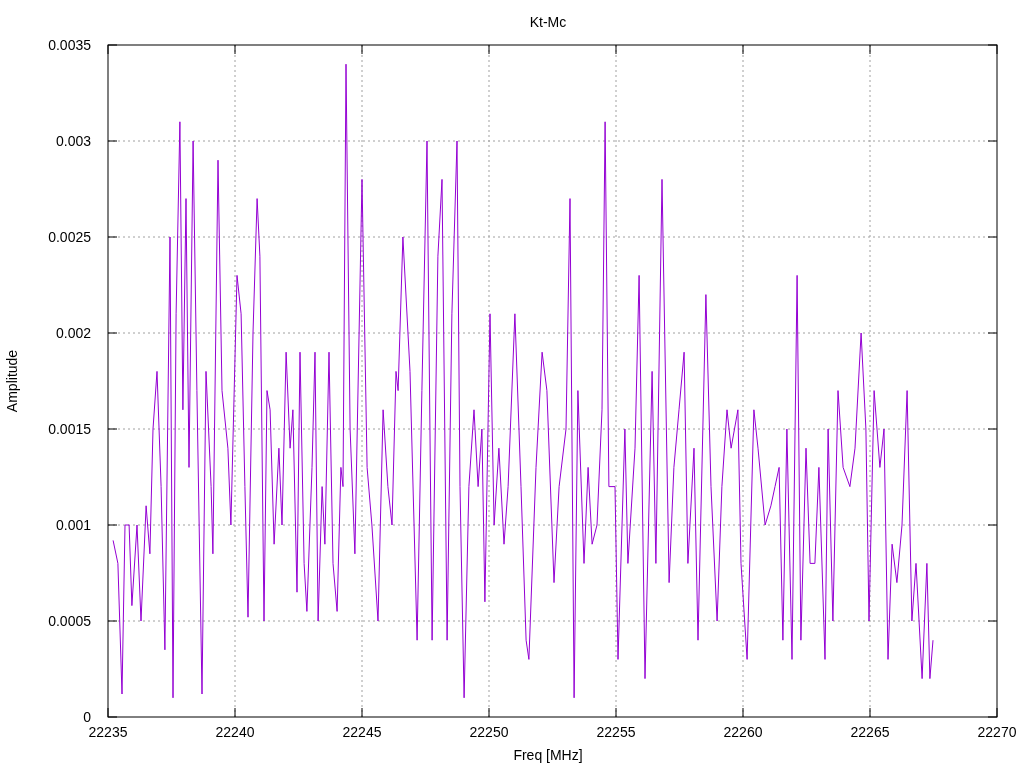 The width and height of the screenshot is (1024, 768). Describe the element at coordinates (69, 45) in the screenshot. I see `y-tick-label: 0.0035` at that location.